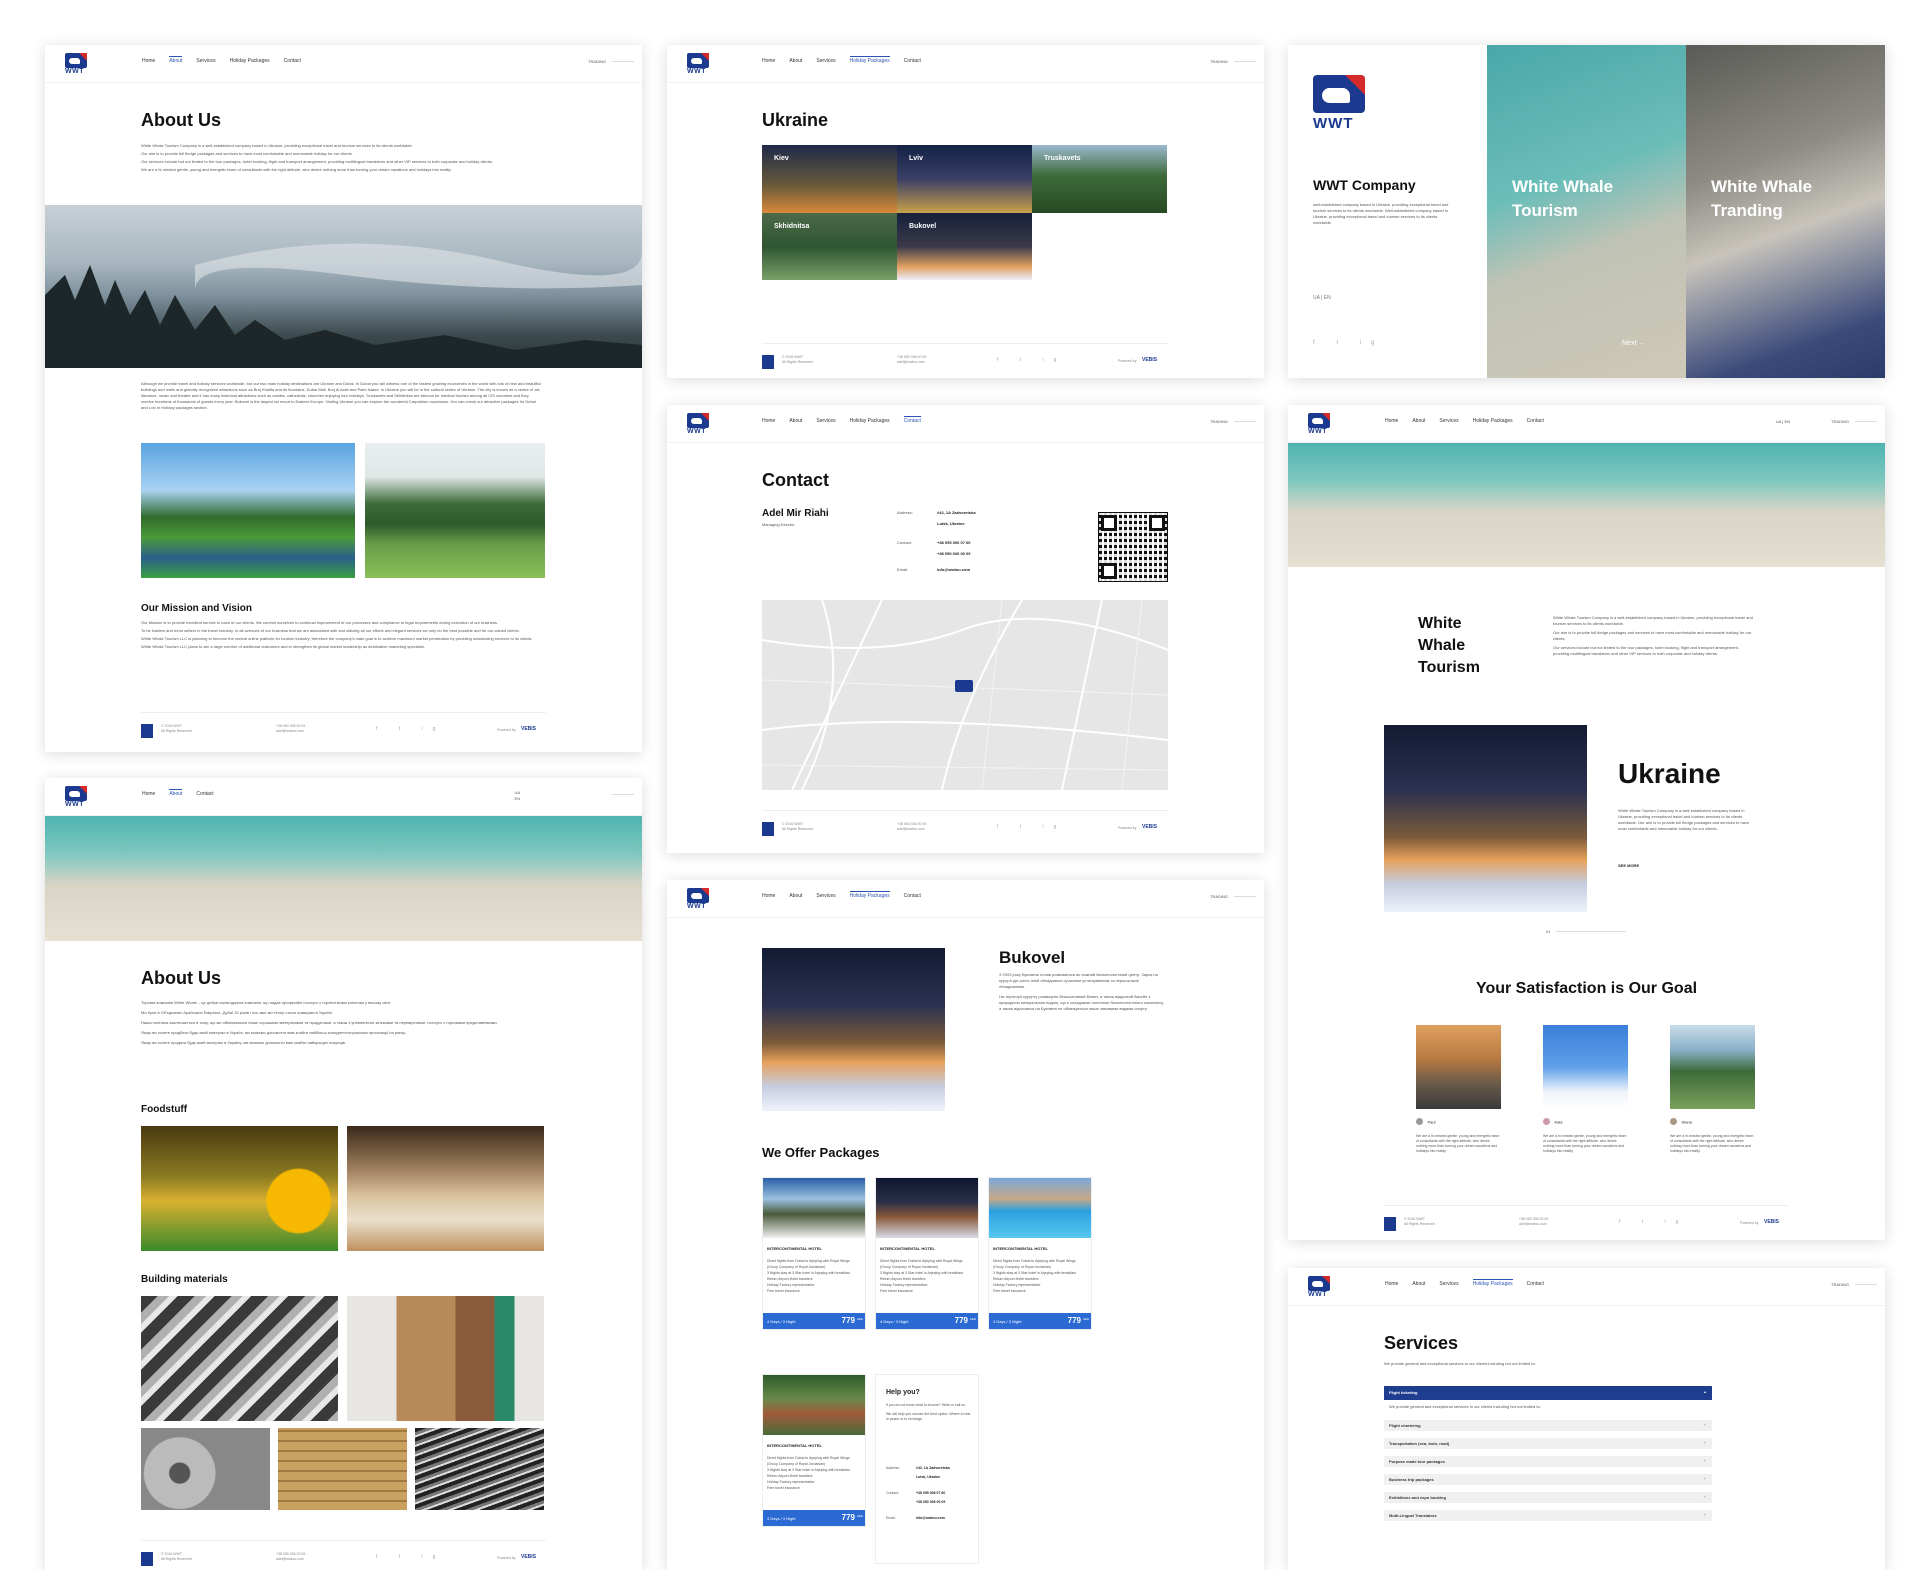 The image size is (1920, 1570). I want to click on see-more-link: SEE MORE, so click(1628, 865).